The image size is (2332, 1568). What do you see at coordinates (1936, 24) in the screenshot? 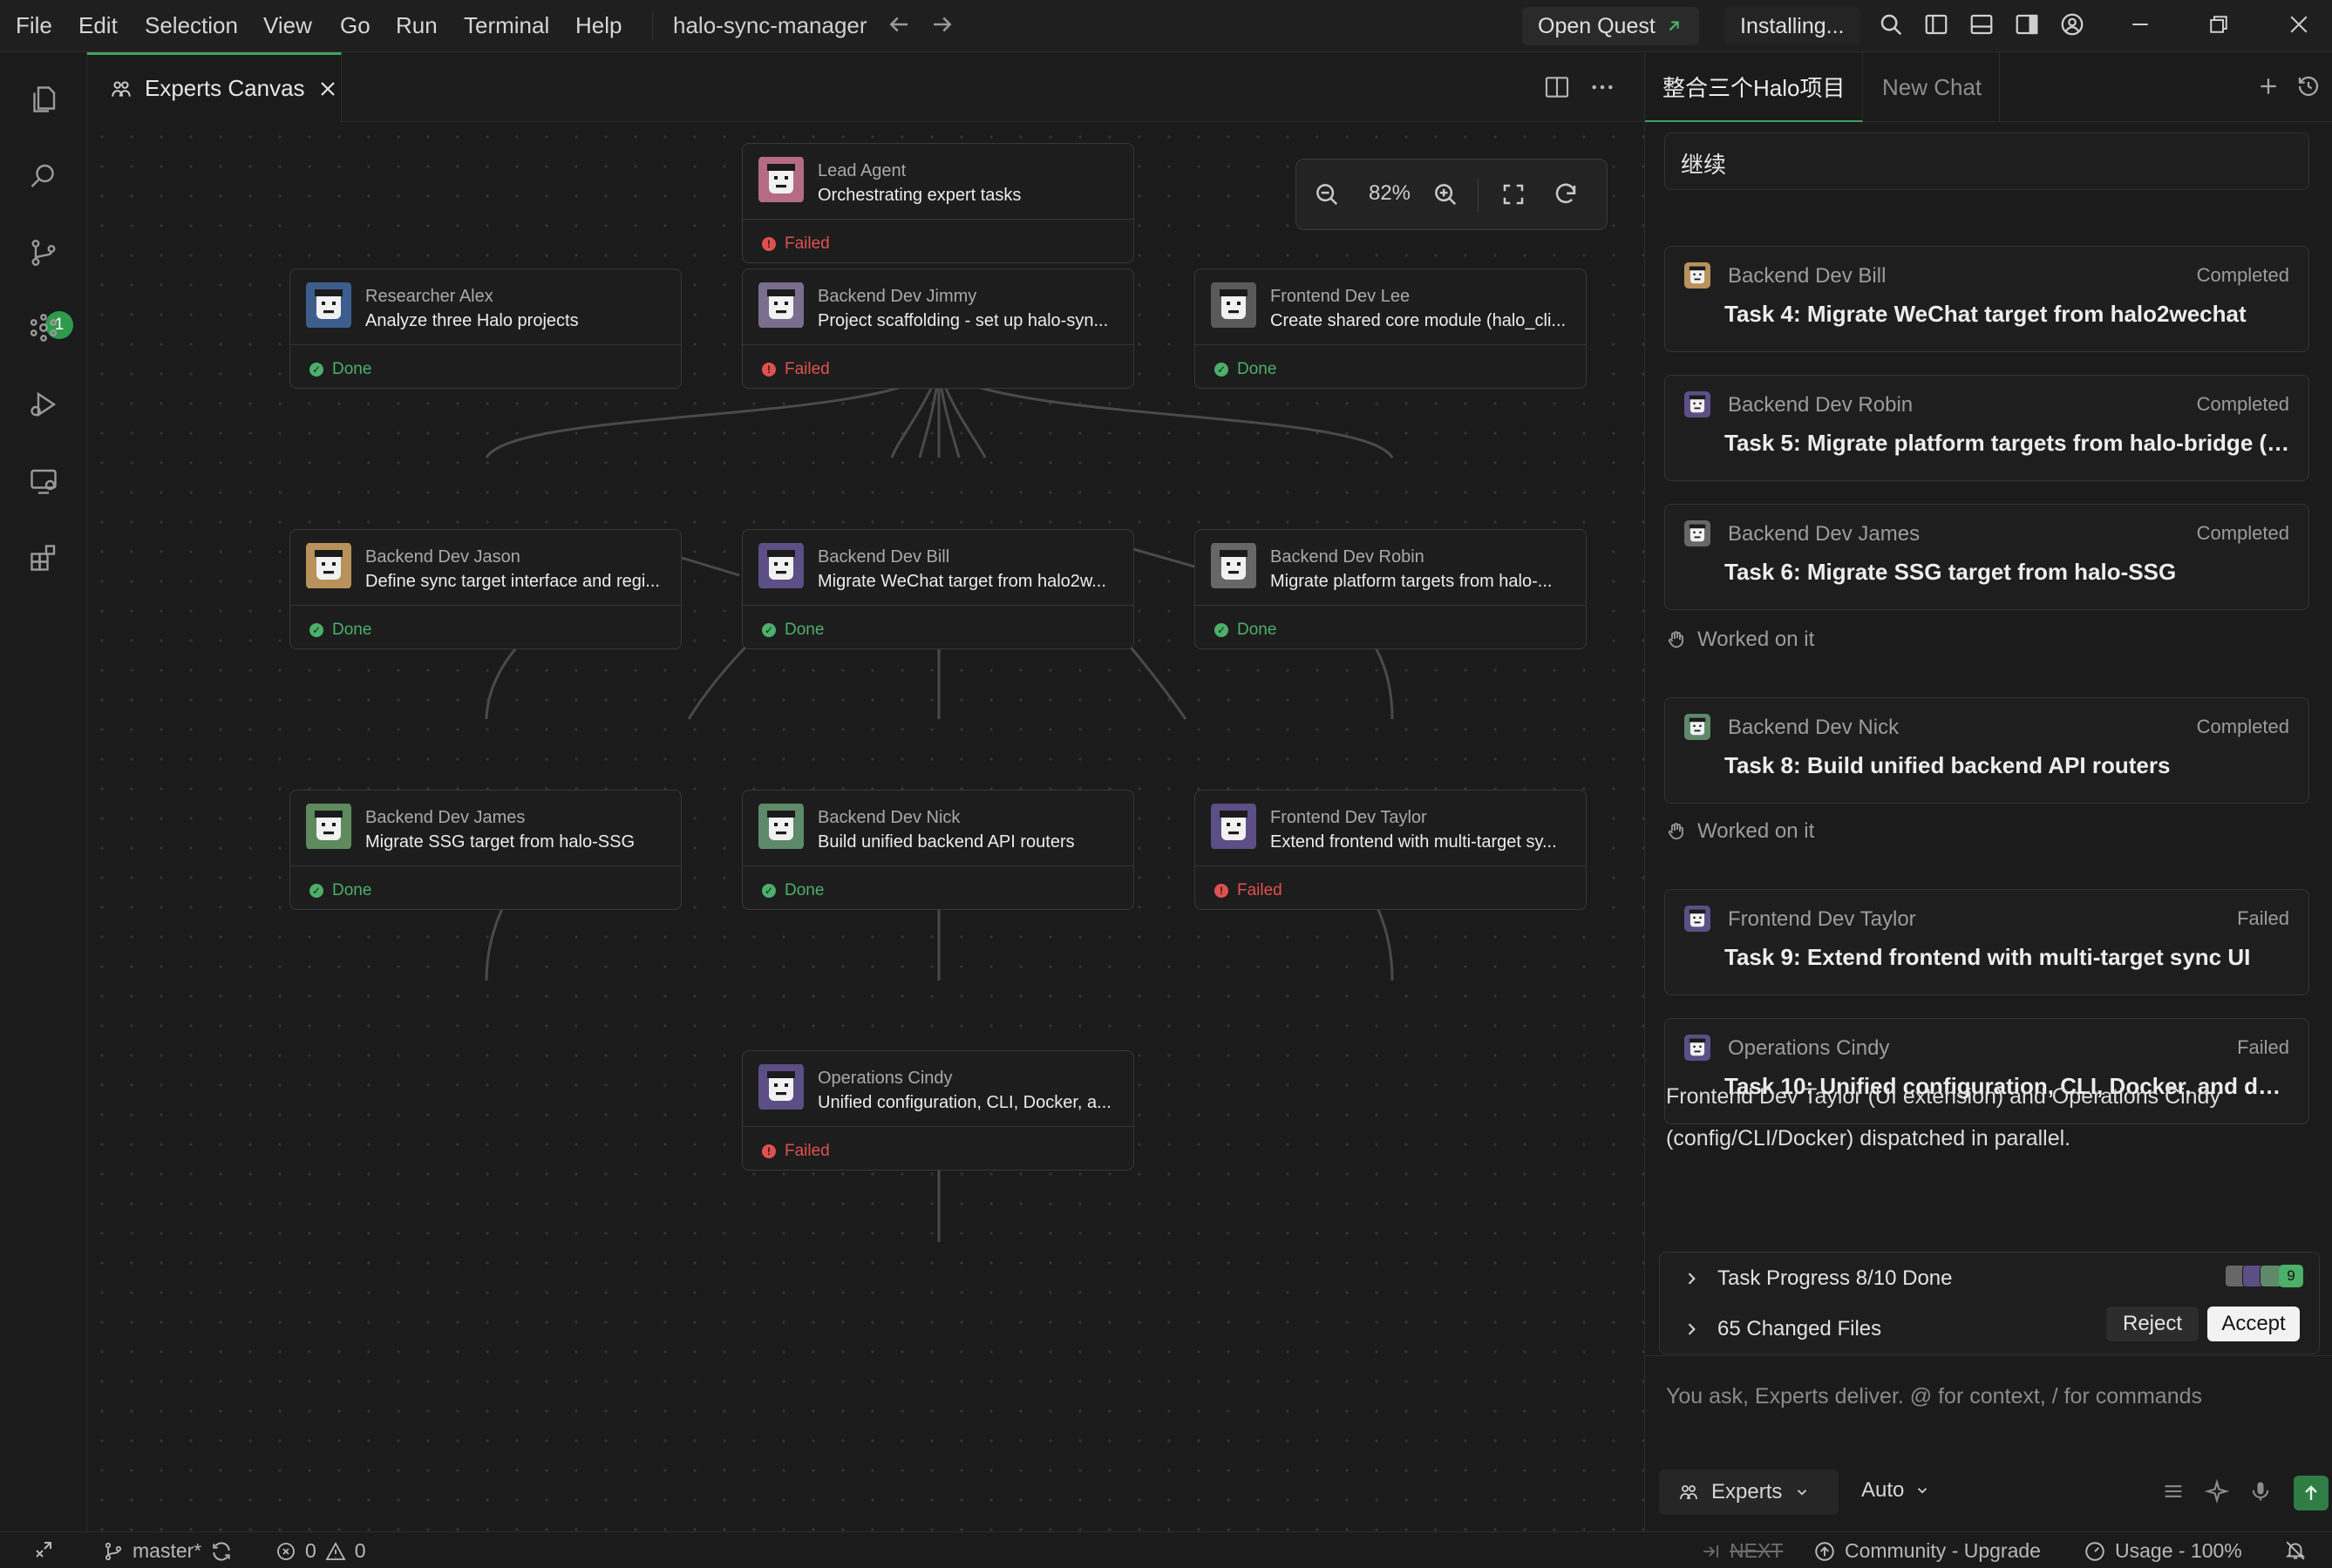
I see `toggle-sidebar-icon` at bounding box center [1936, 24].